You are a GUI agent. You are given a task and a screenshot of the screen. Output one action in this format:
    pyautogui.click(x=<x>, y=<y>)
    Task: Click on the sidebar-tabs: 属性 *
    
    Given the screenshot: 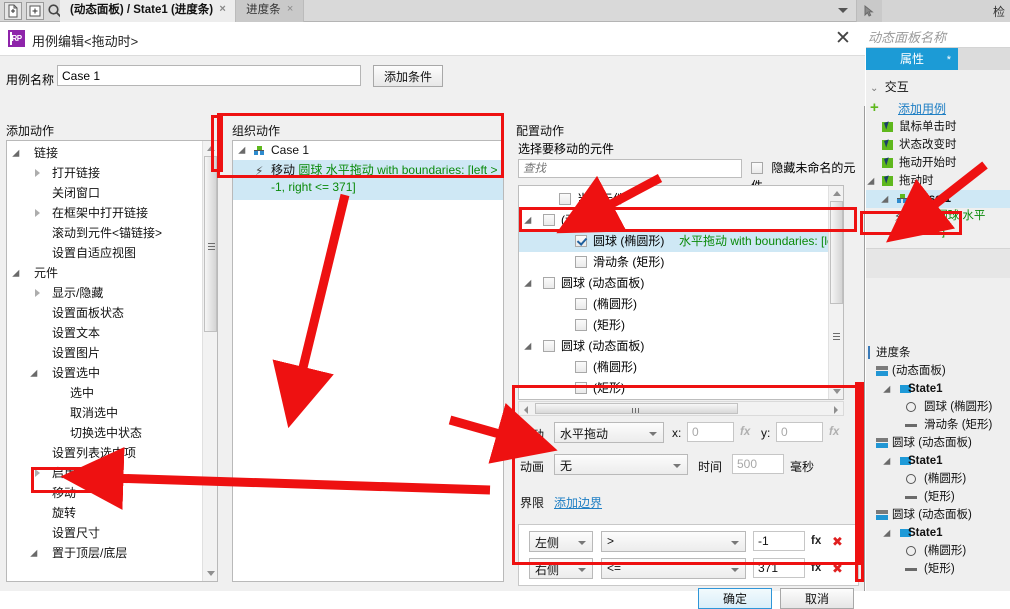 What is the action you would take?
    pyautogui.click(x=938, y=59)
    